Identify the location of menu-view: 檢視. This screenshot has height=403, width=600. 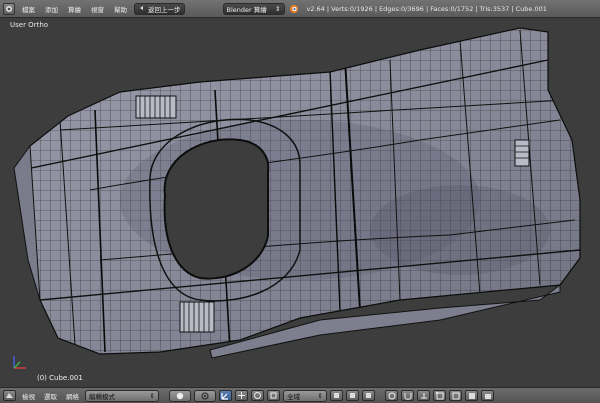
(28, 396).